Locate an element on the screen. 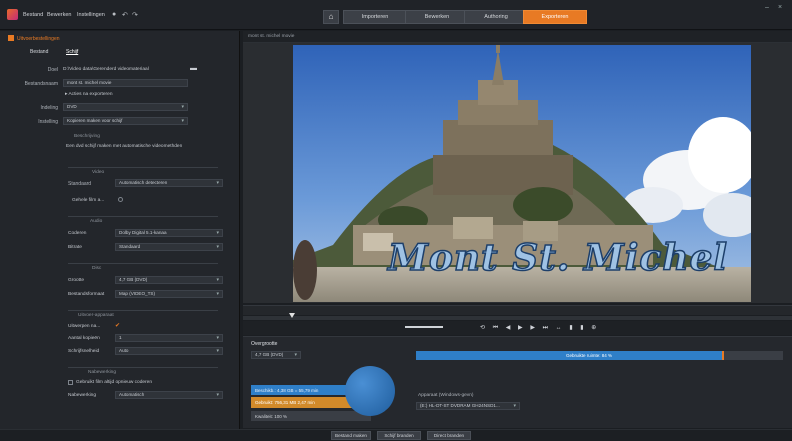  schrijfsnelheid-select: Auto is located at coordinates (169, 351).